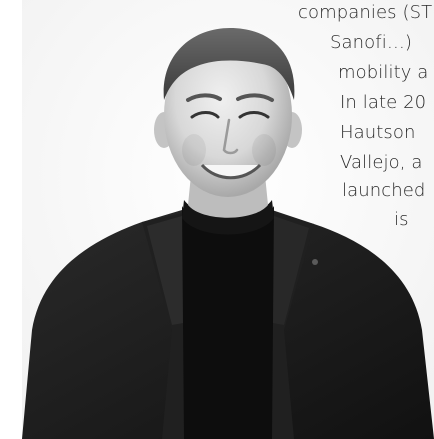 Image resolution: width=434 pixels, height=439 pixels. What do you see at coordinates (383, 72) in the screenshot?
I see `bio-line: mobility a` at bounding box center [383, 72].